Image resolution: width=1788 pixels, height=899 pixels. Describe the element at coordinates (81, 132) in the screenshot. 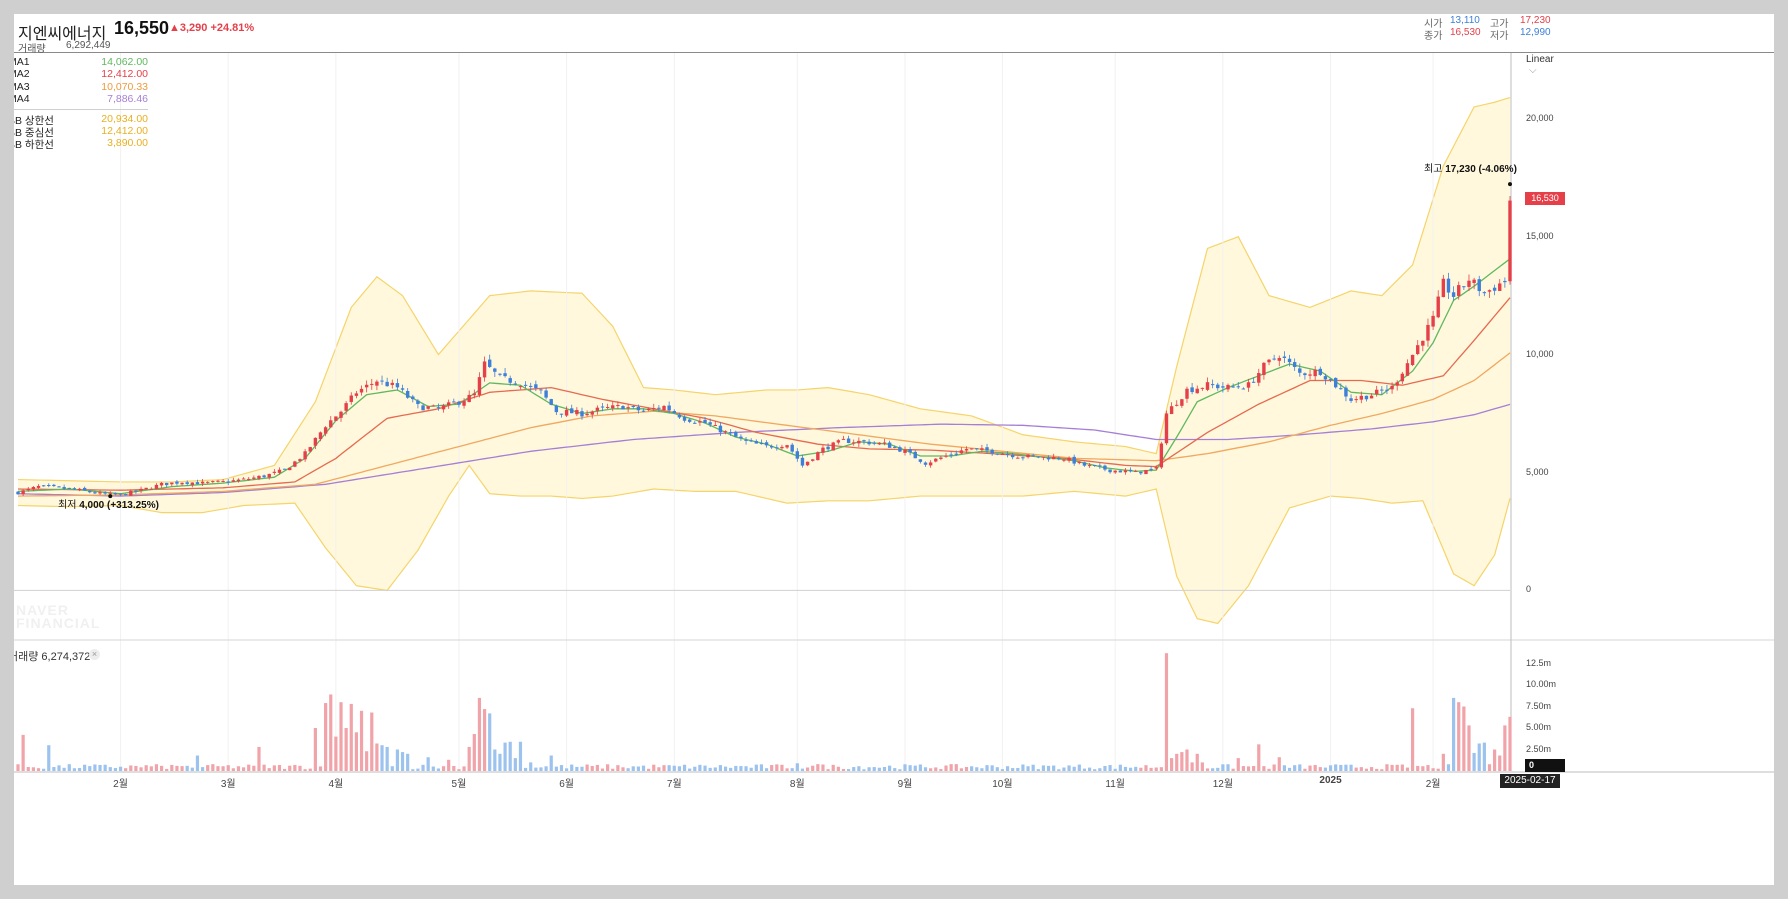

I see `legend-bb-middle: BB 중심선12,412.00` at that location.